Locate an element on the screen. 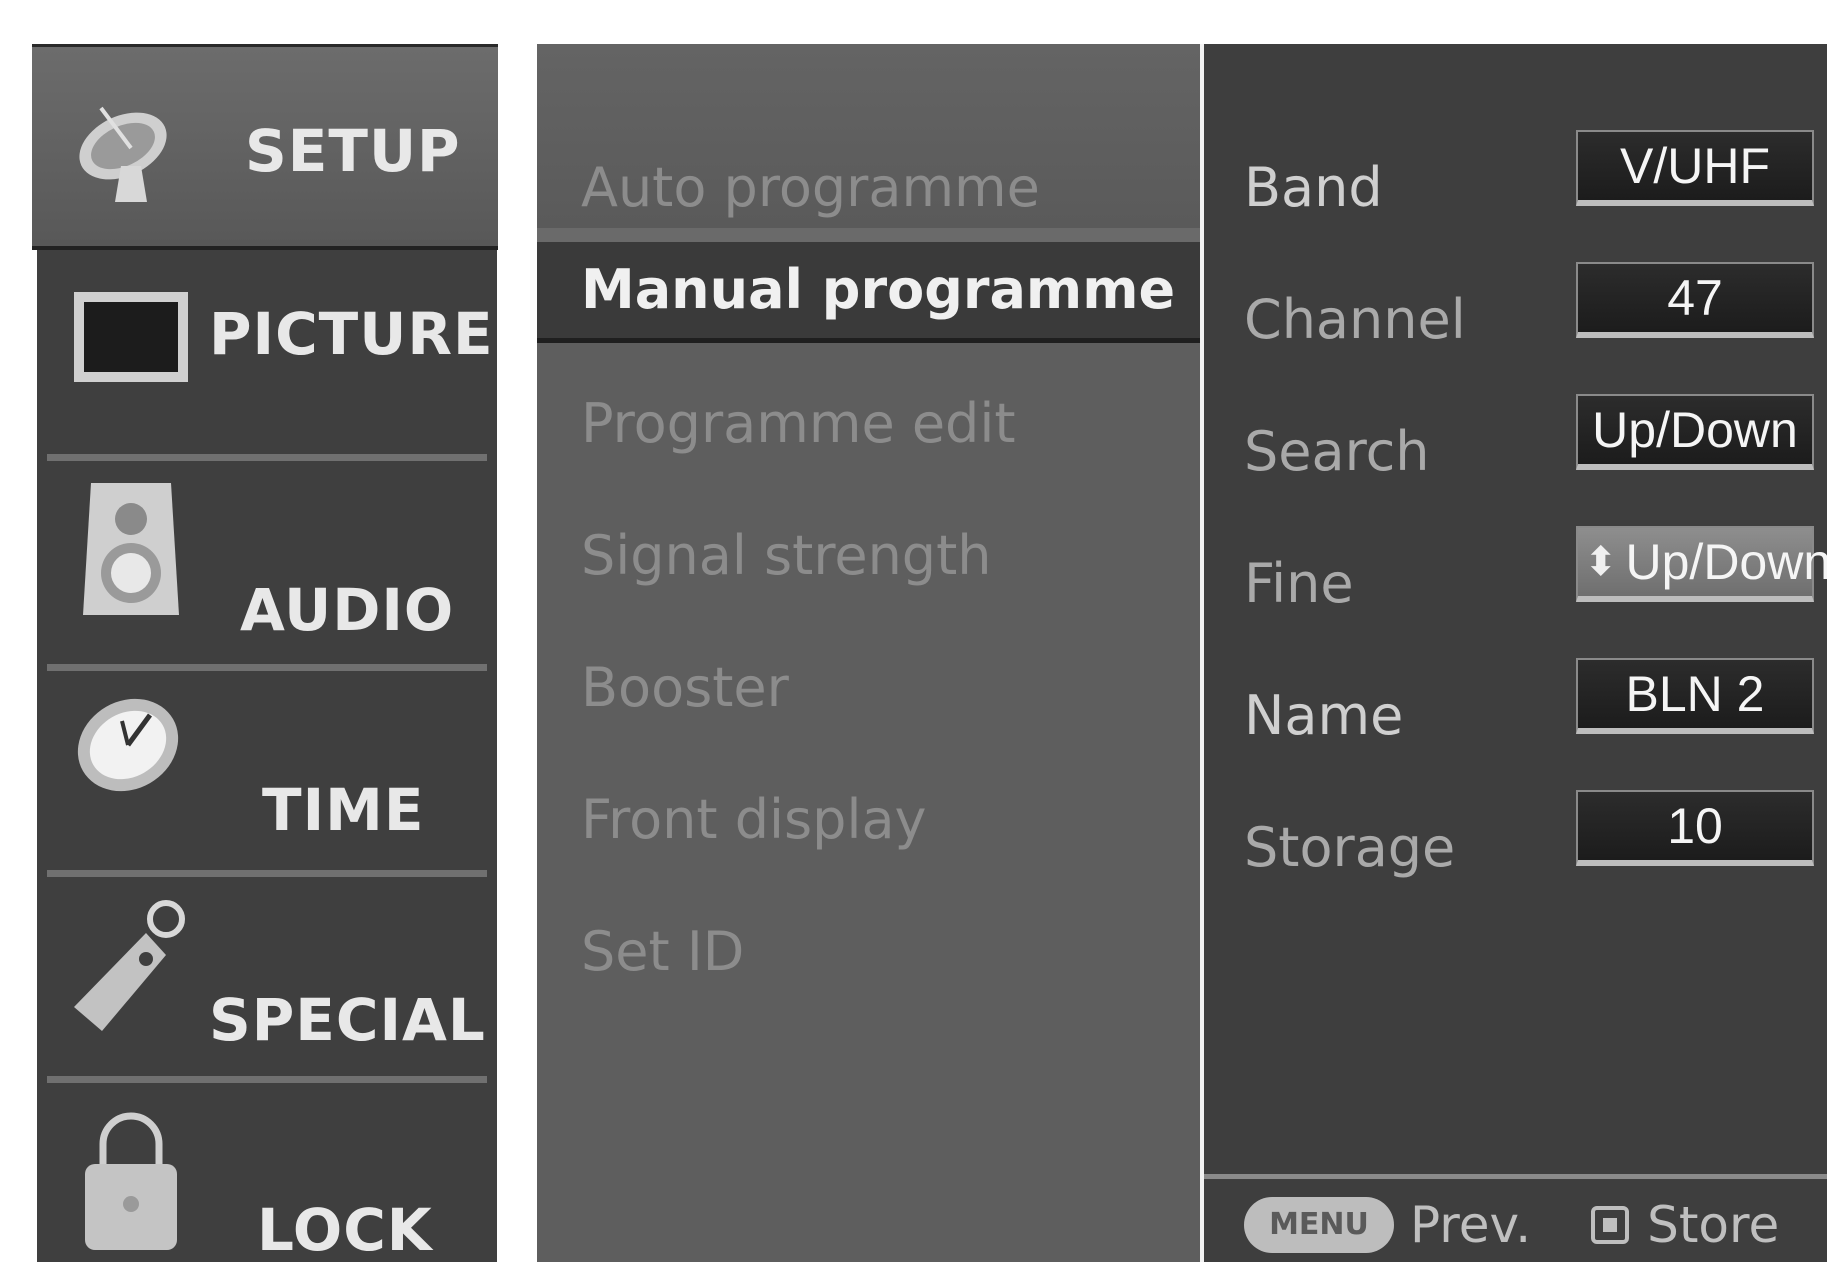  fine-label: Fine is located at coordinates (1299, 583).